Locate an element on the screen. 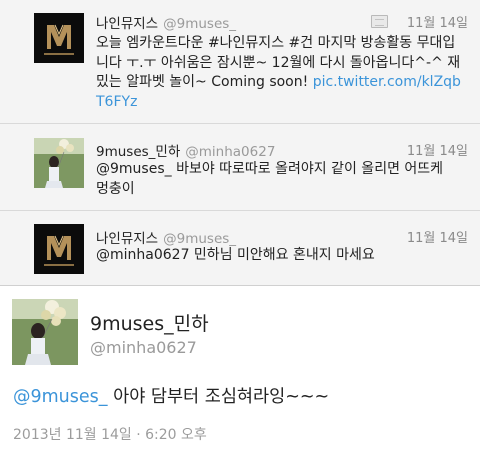  mention-link: @9muses_ is located at coordinates (60, 397).